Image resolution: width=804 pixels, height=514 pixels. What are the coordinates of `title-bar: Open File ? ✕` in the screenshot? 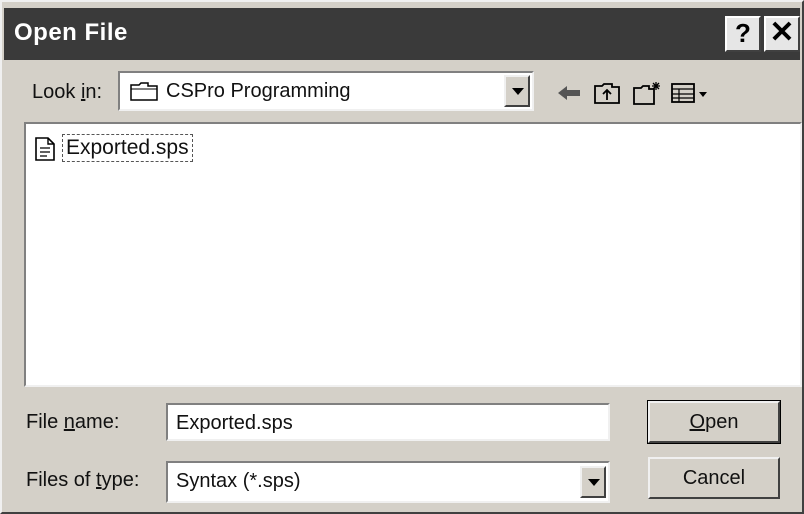 It's located at (402, 34).